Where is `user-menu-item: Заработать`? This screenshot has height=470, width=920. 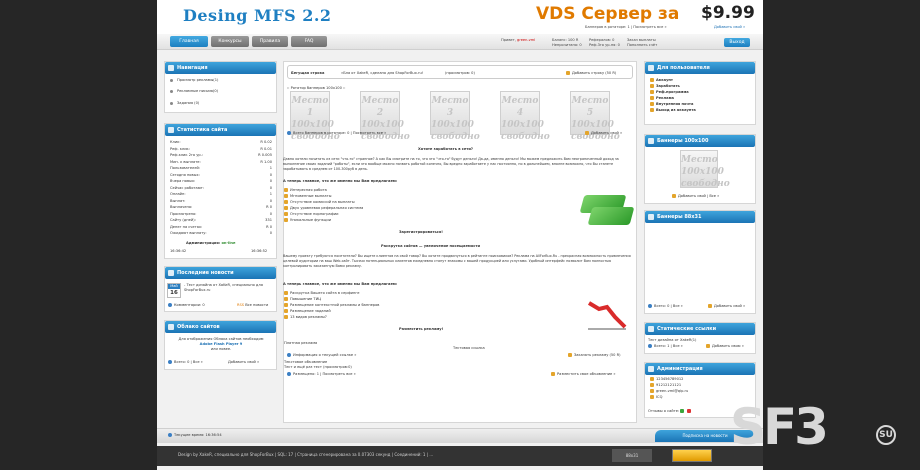 user-menu-item: Заработать is located at coordinates (665, 86).